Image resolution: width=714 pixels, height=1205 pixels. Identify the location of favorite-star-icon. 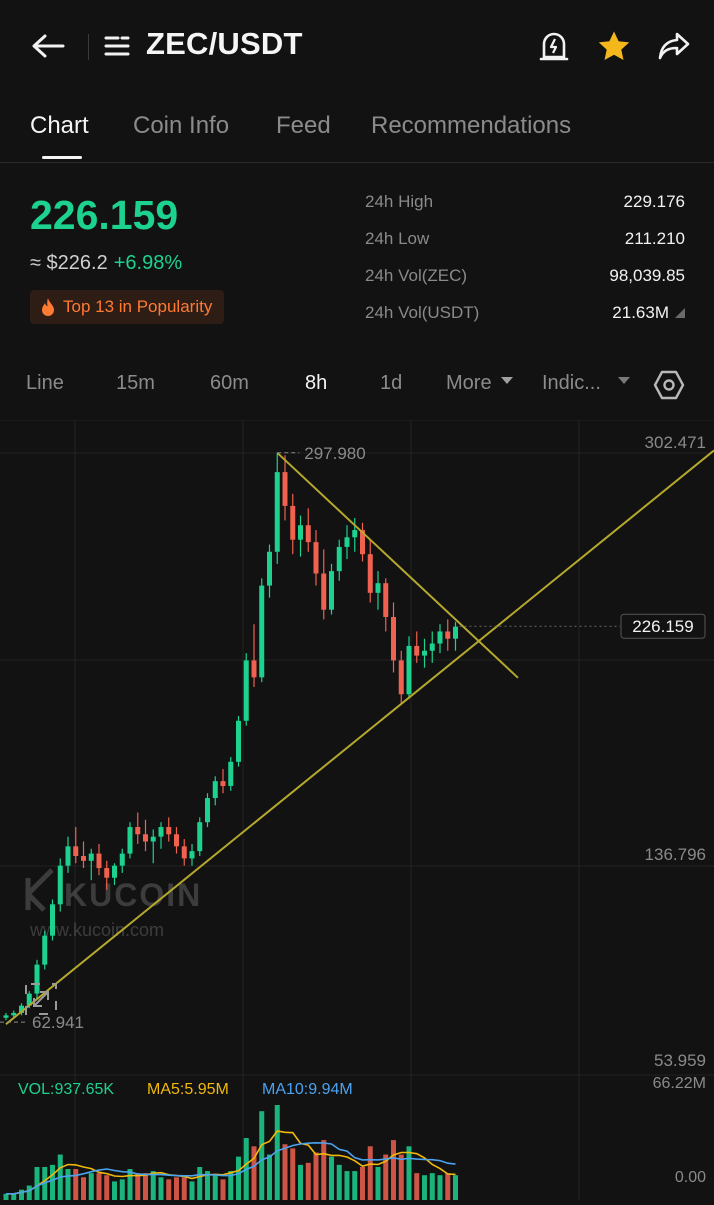
(614, 46).